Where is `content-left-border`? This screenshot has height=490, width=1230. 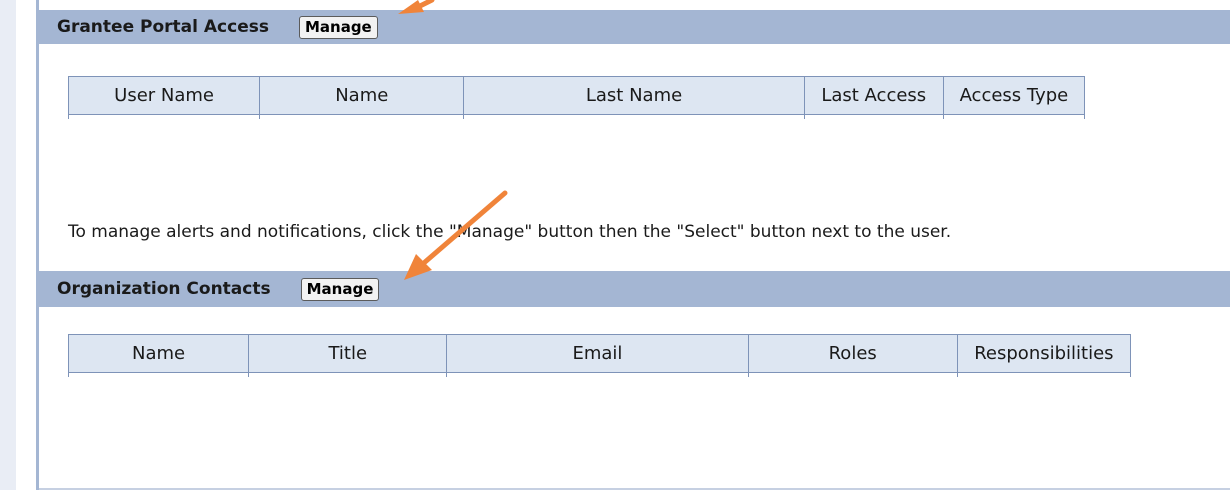
content-left-border is located at coordinates (37, 245).